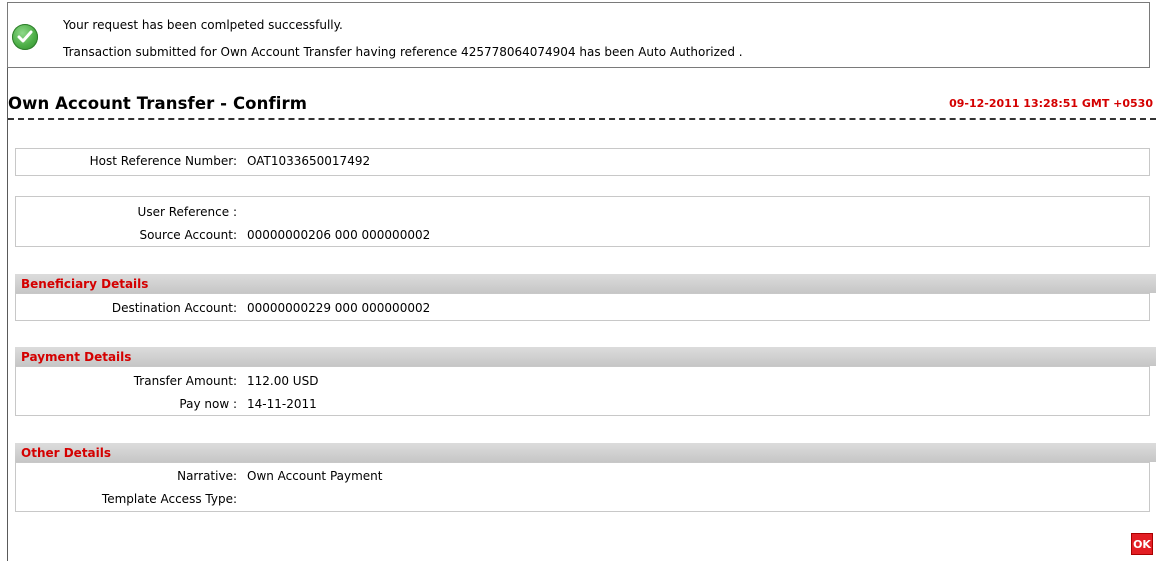  What do you see at coordinates (1142, 544) in the screenshot?
I see `ok-button: OK` at bounding box center [1142, 544].